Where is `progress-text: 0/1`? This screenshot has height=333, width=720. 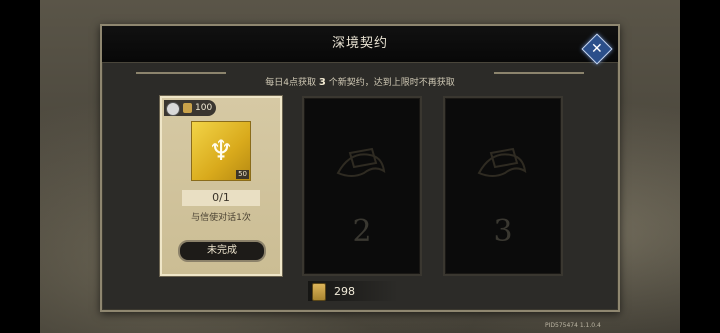
progress-text: 0/1 is located at coordinates (221, 197).